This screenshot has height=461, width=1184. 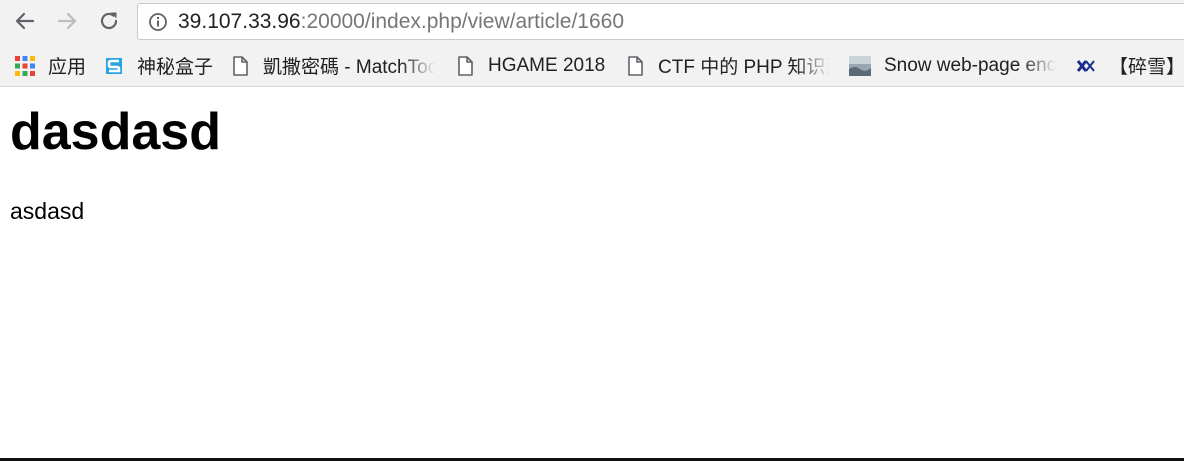 I want to click on bookmark-shenmi-hezi: 神秘盒子, so click(x=158, y=65).